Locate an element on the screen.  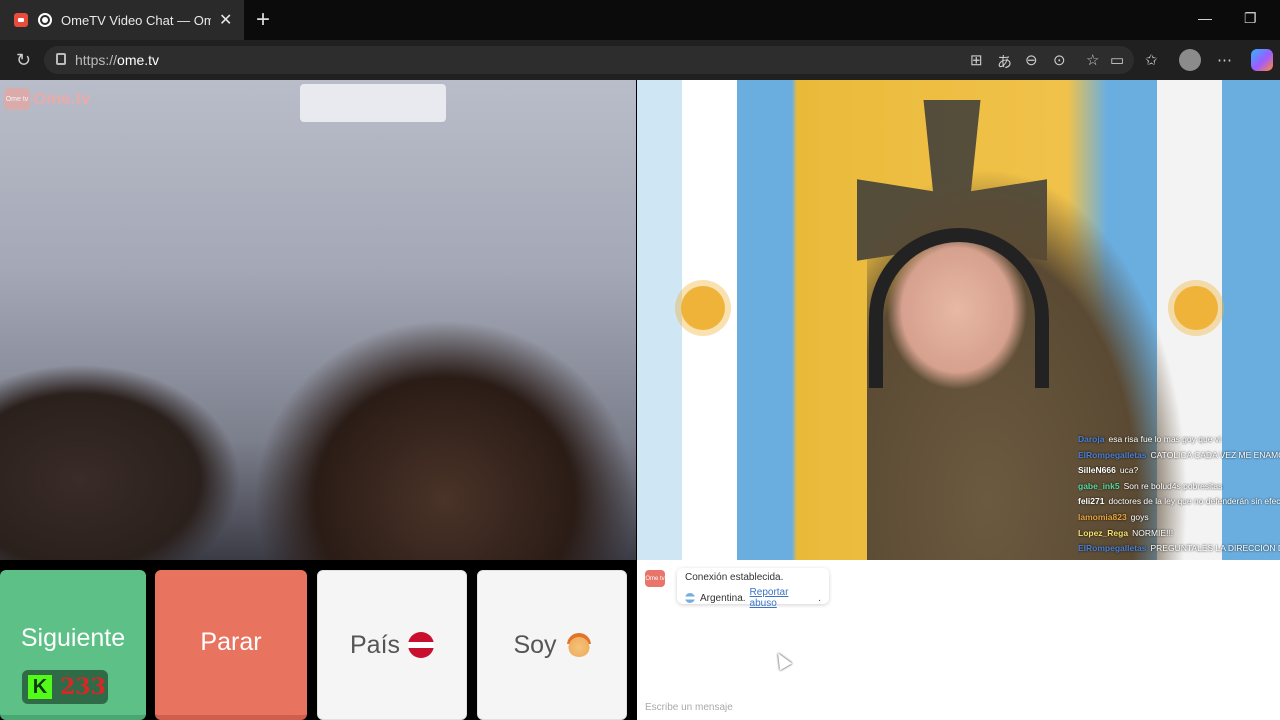
url-text: https://ome.tv is located at coordinates (117, 60).